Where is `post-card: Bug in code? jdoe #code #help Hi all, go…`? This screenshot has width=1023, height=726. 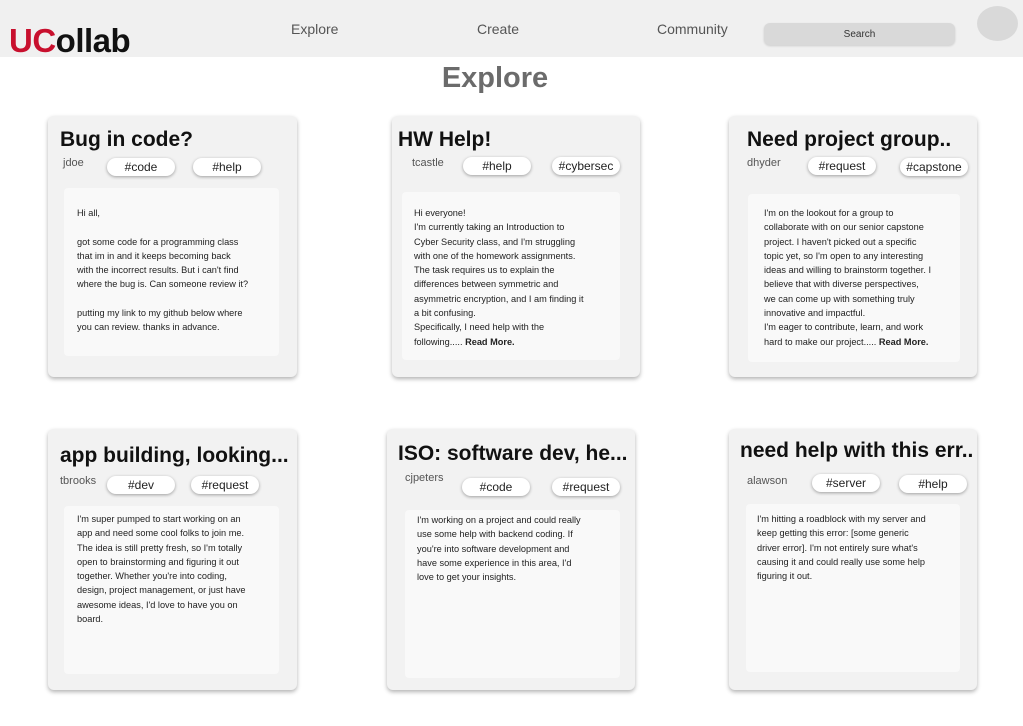 post-card: Bug in code? jdoe #code #help Hi all, go… is located at coordinates (172, 246).